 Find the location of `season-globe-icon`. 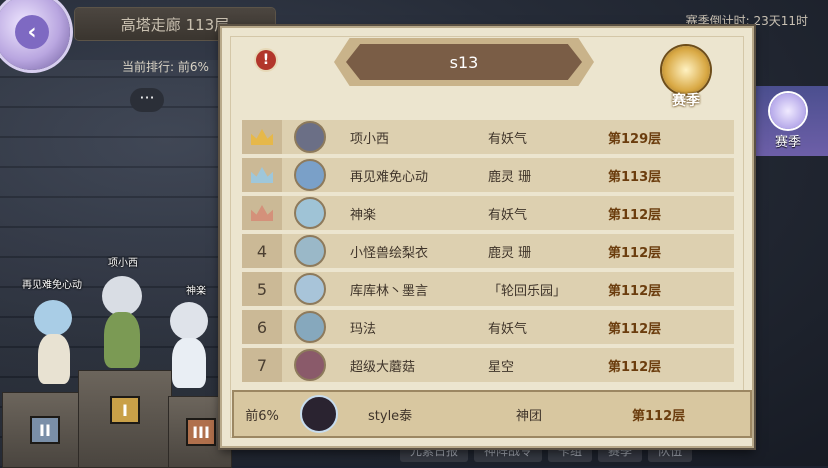

season-globe-icon is located at coordinates (788, 110).